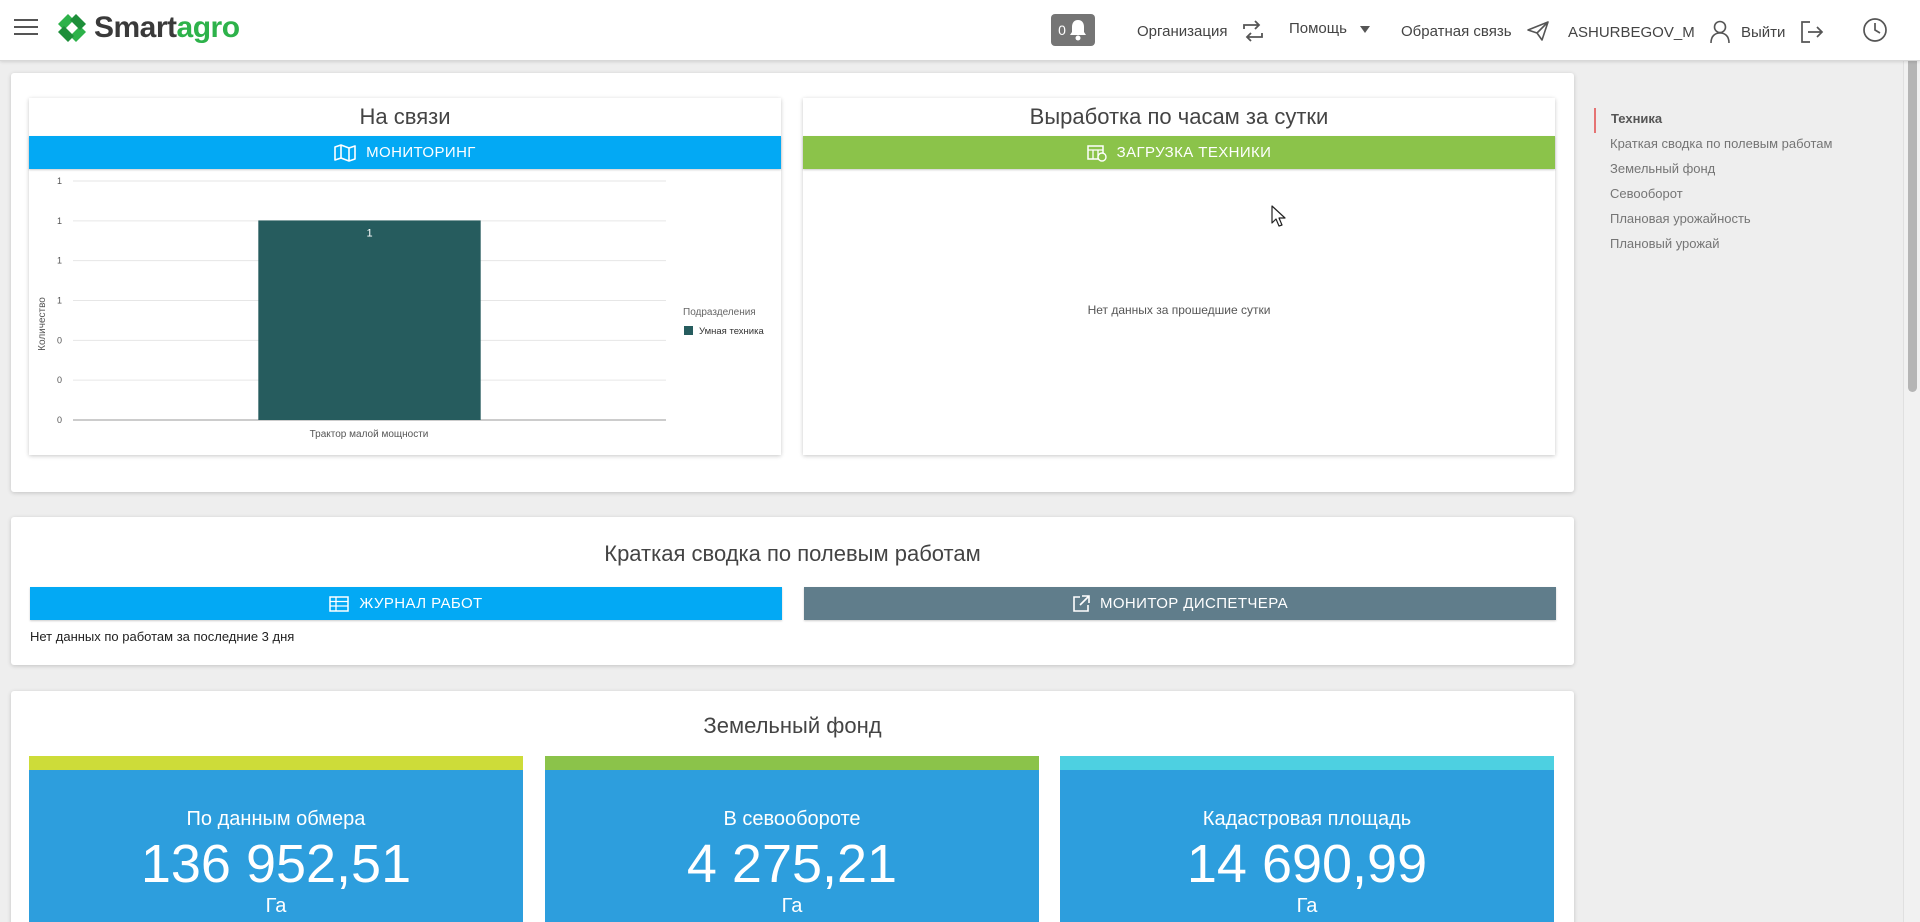 This screenshot has height=922, width=1920. Describe the element at coordinates (792, 553) in the screenshot. I see `field-works-summary-title: Краткая сводка по полевым работам` at that location.